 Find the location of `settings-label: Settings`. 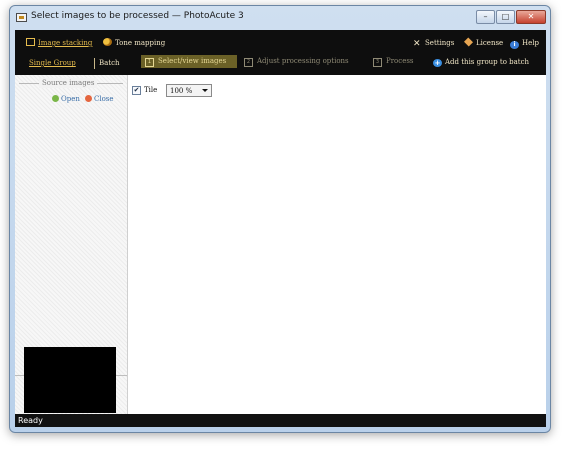

settings-label: Settings is located at coordinates (440, 43).